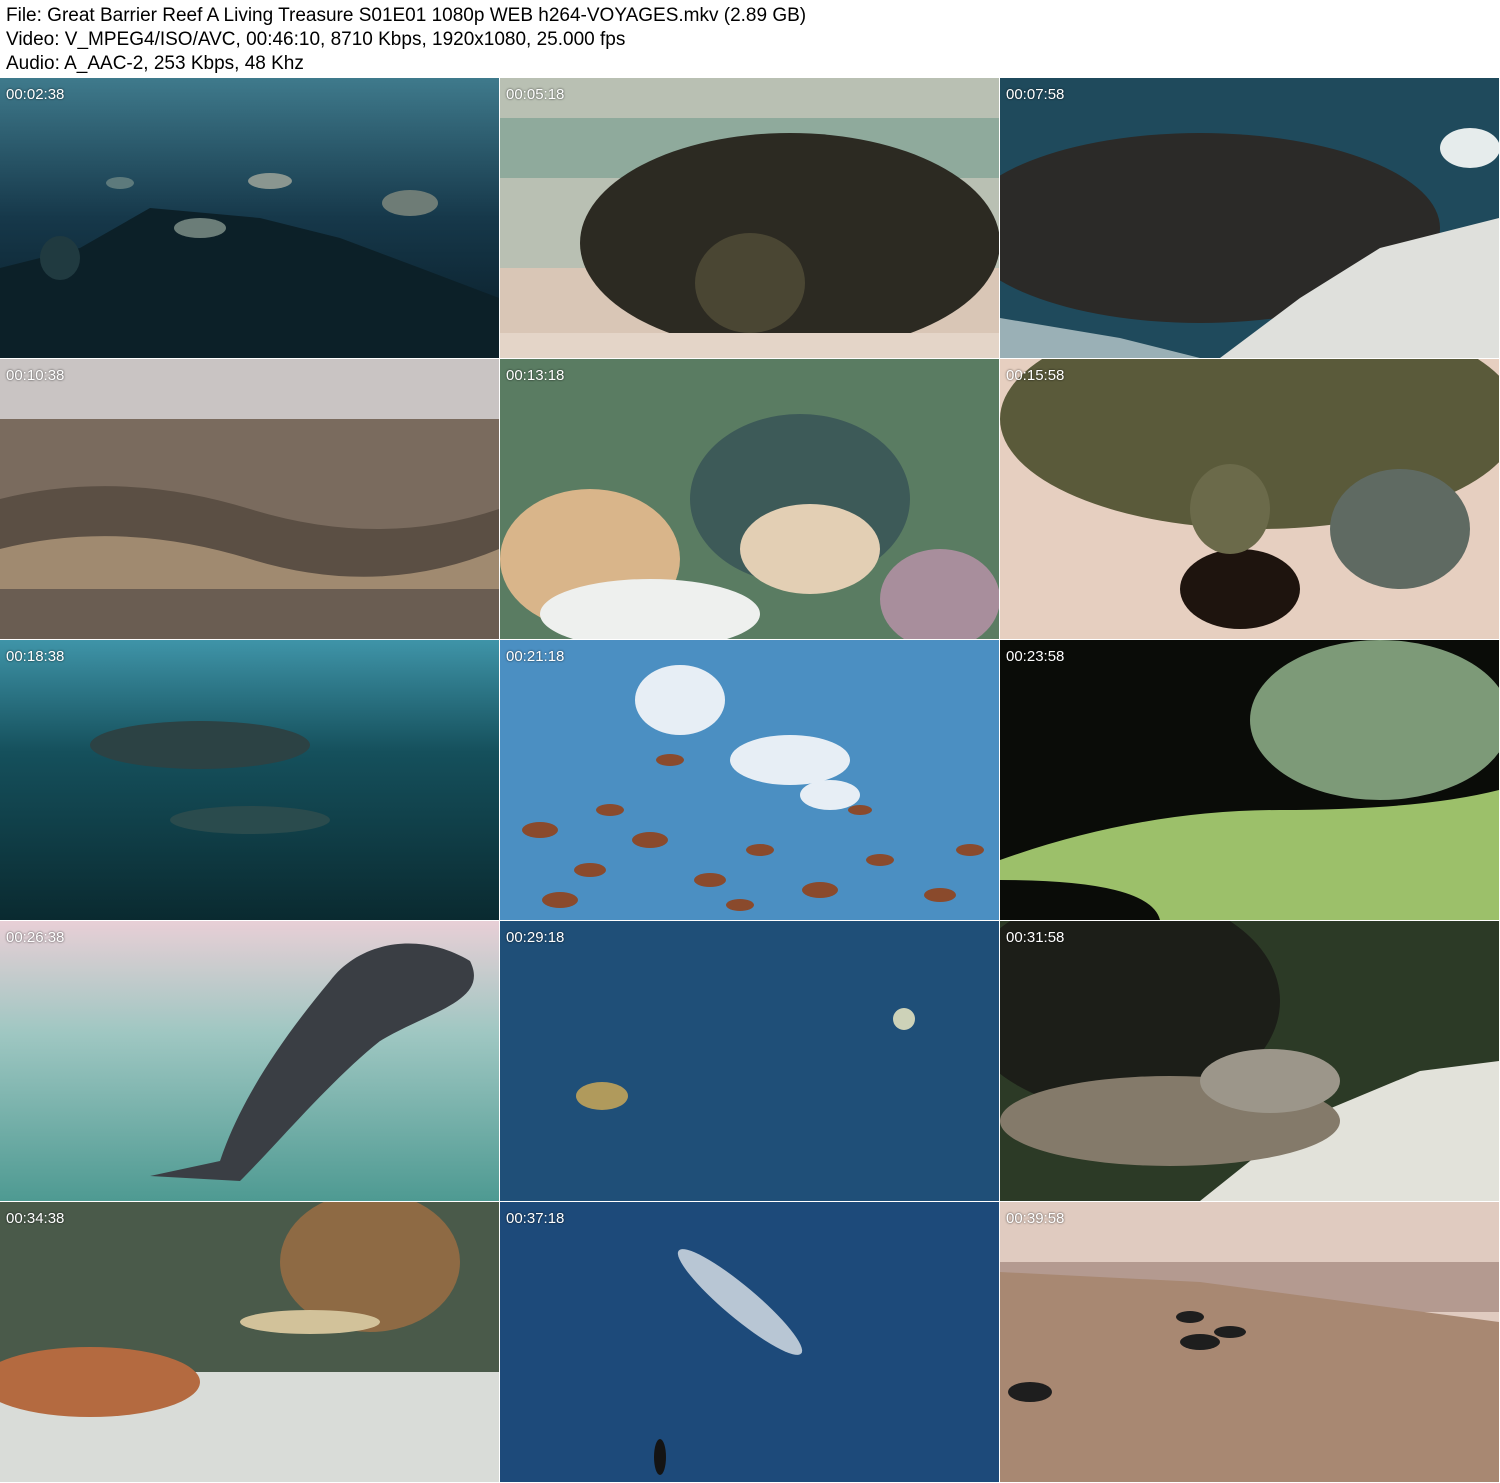 The image size is (1500, 1483). Describe the element at coordinates (535, 1218) in the screenshot. I see `timestamp-label: 00:37:18` at that location.